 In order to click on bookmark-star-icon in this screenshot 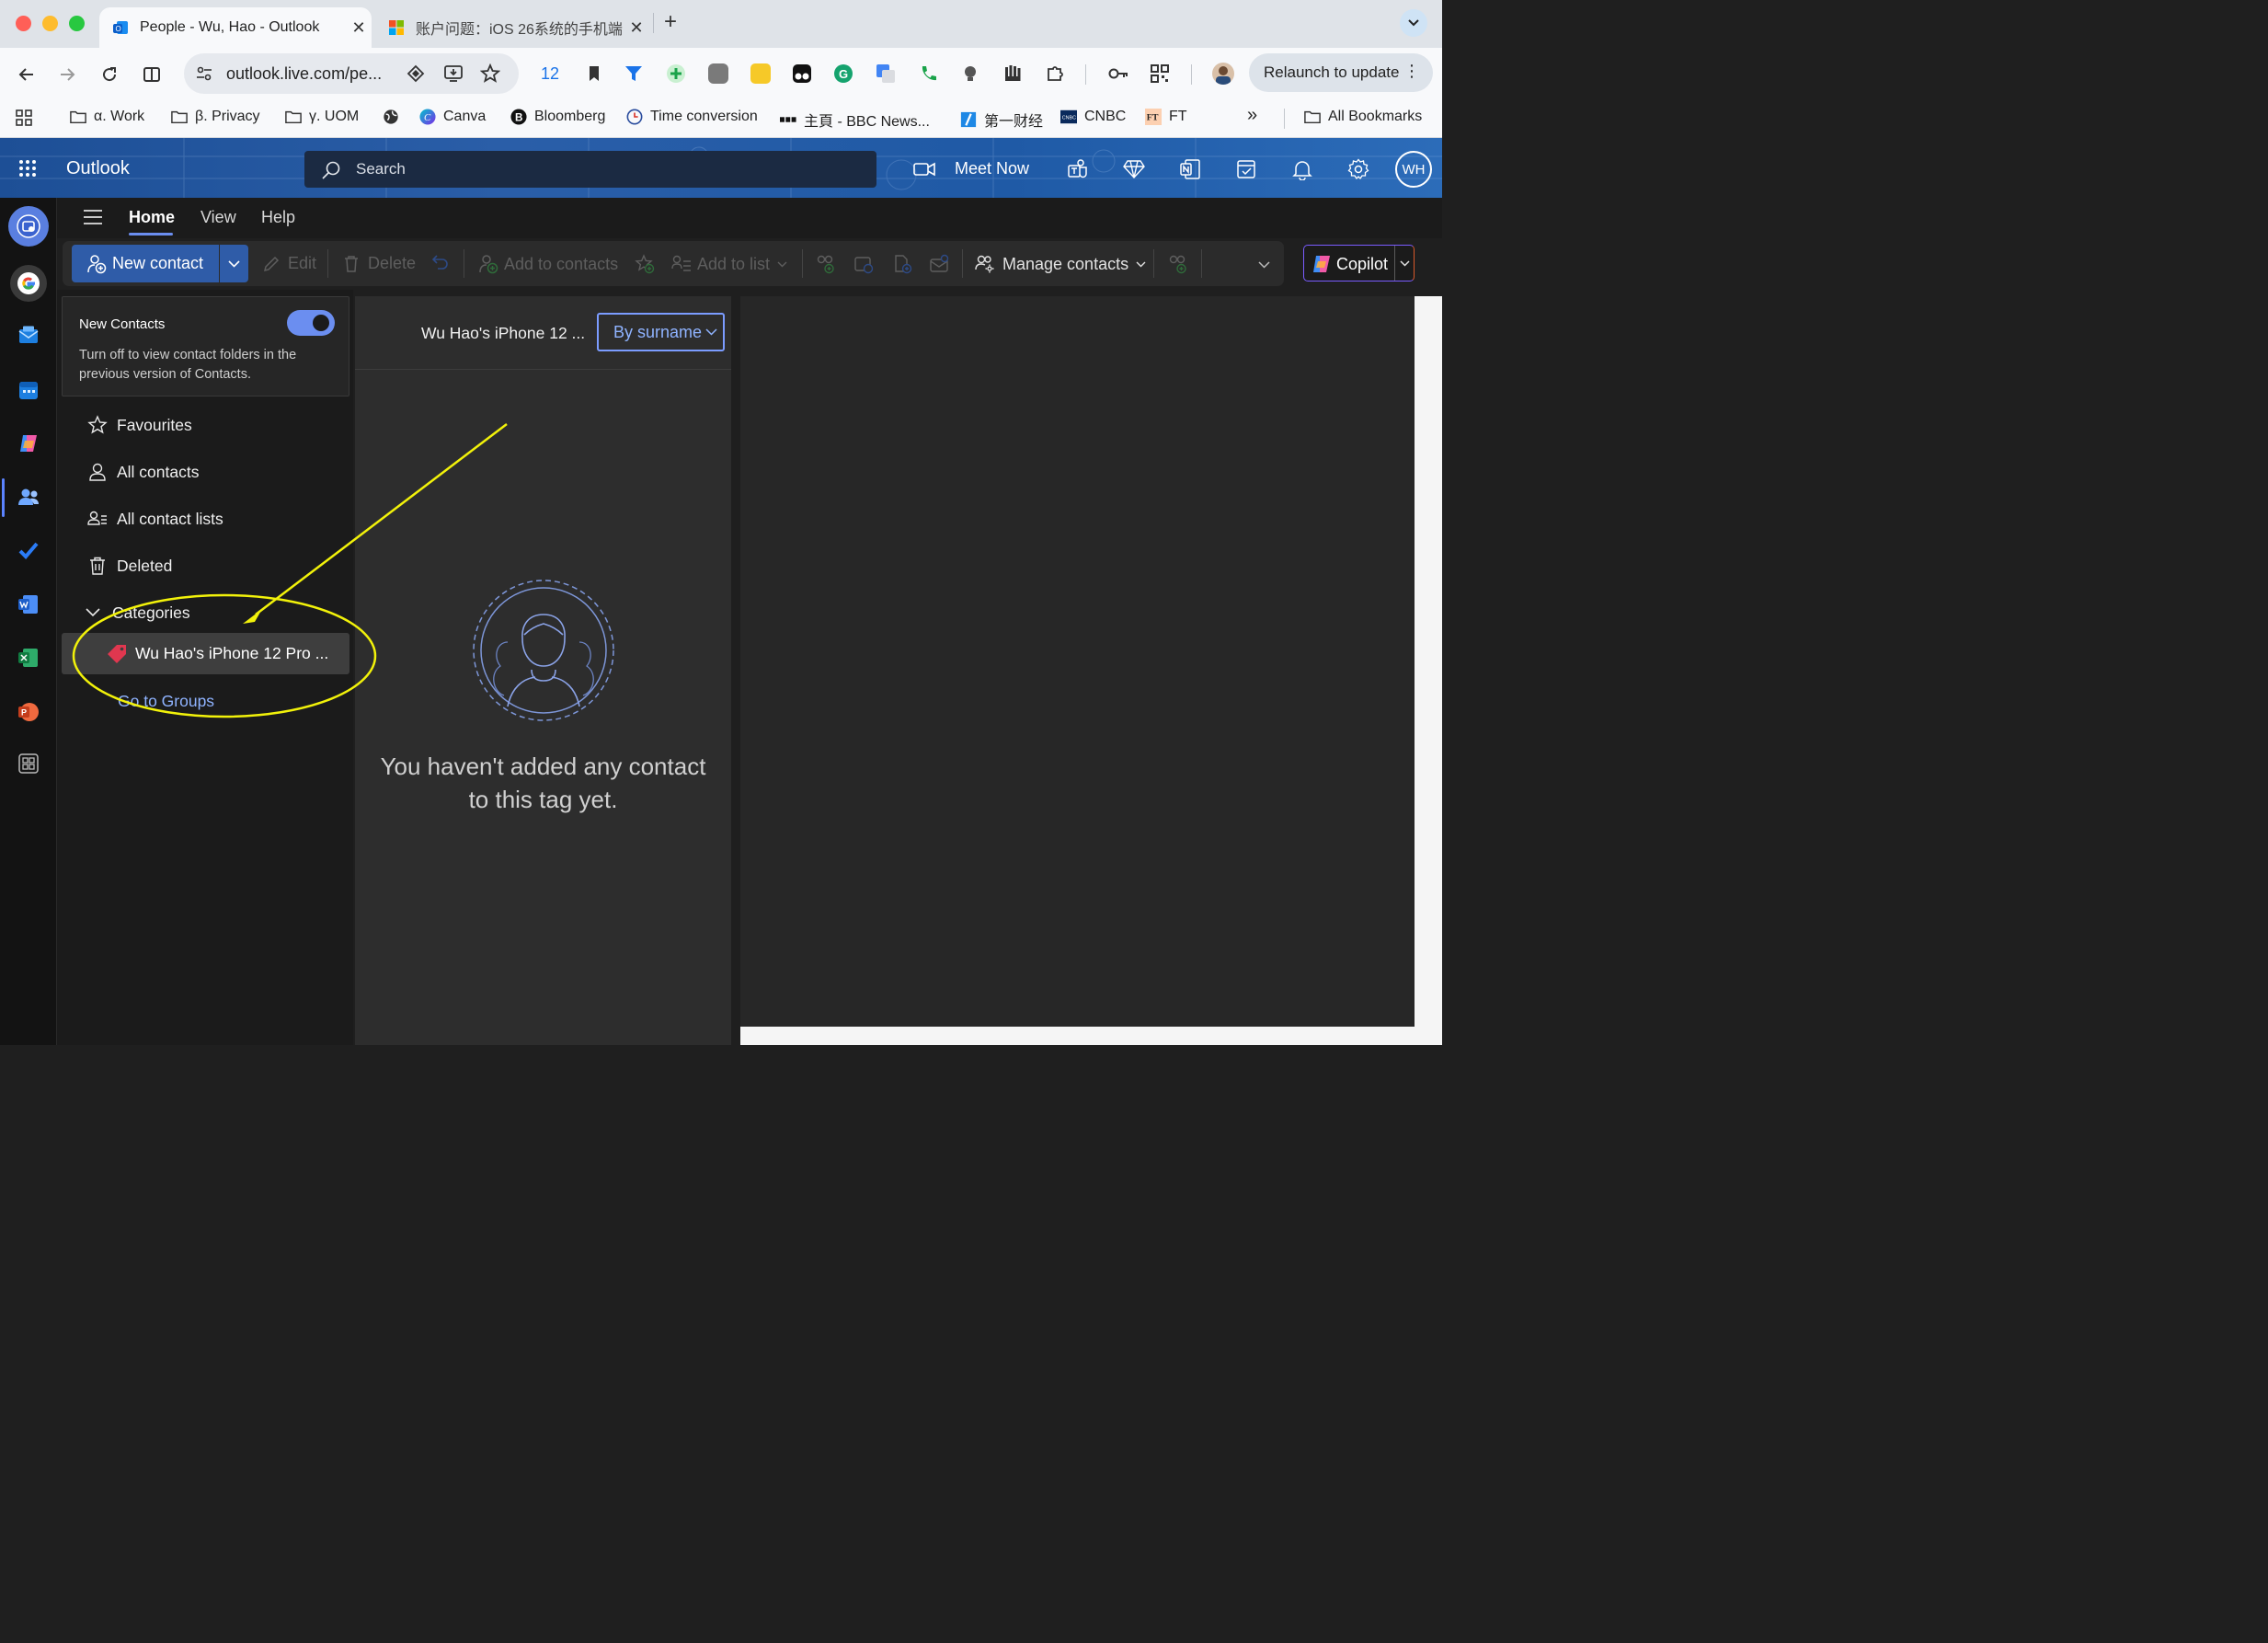, I will do `click(490, 73)`.